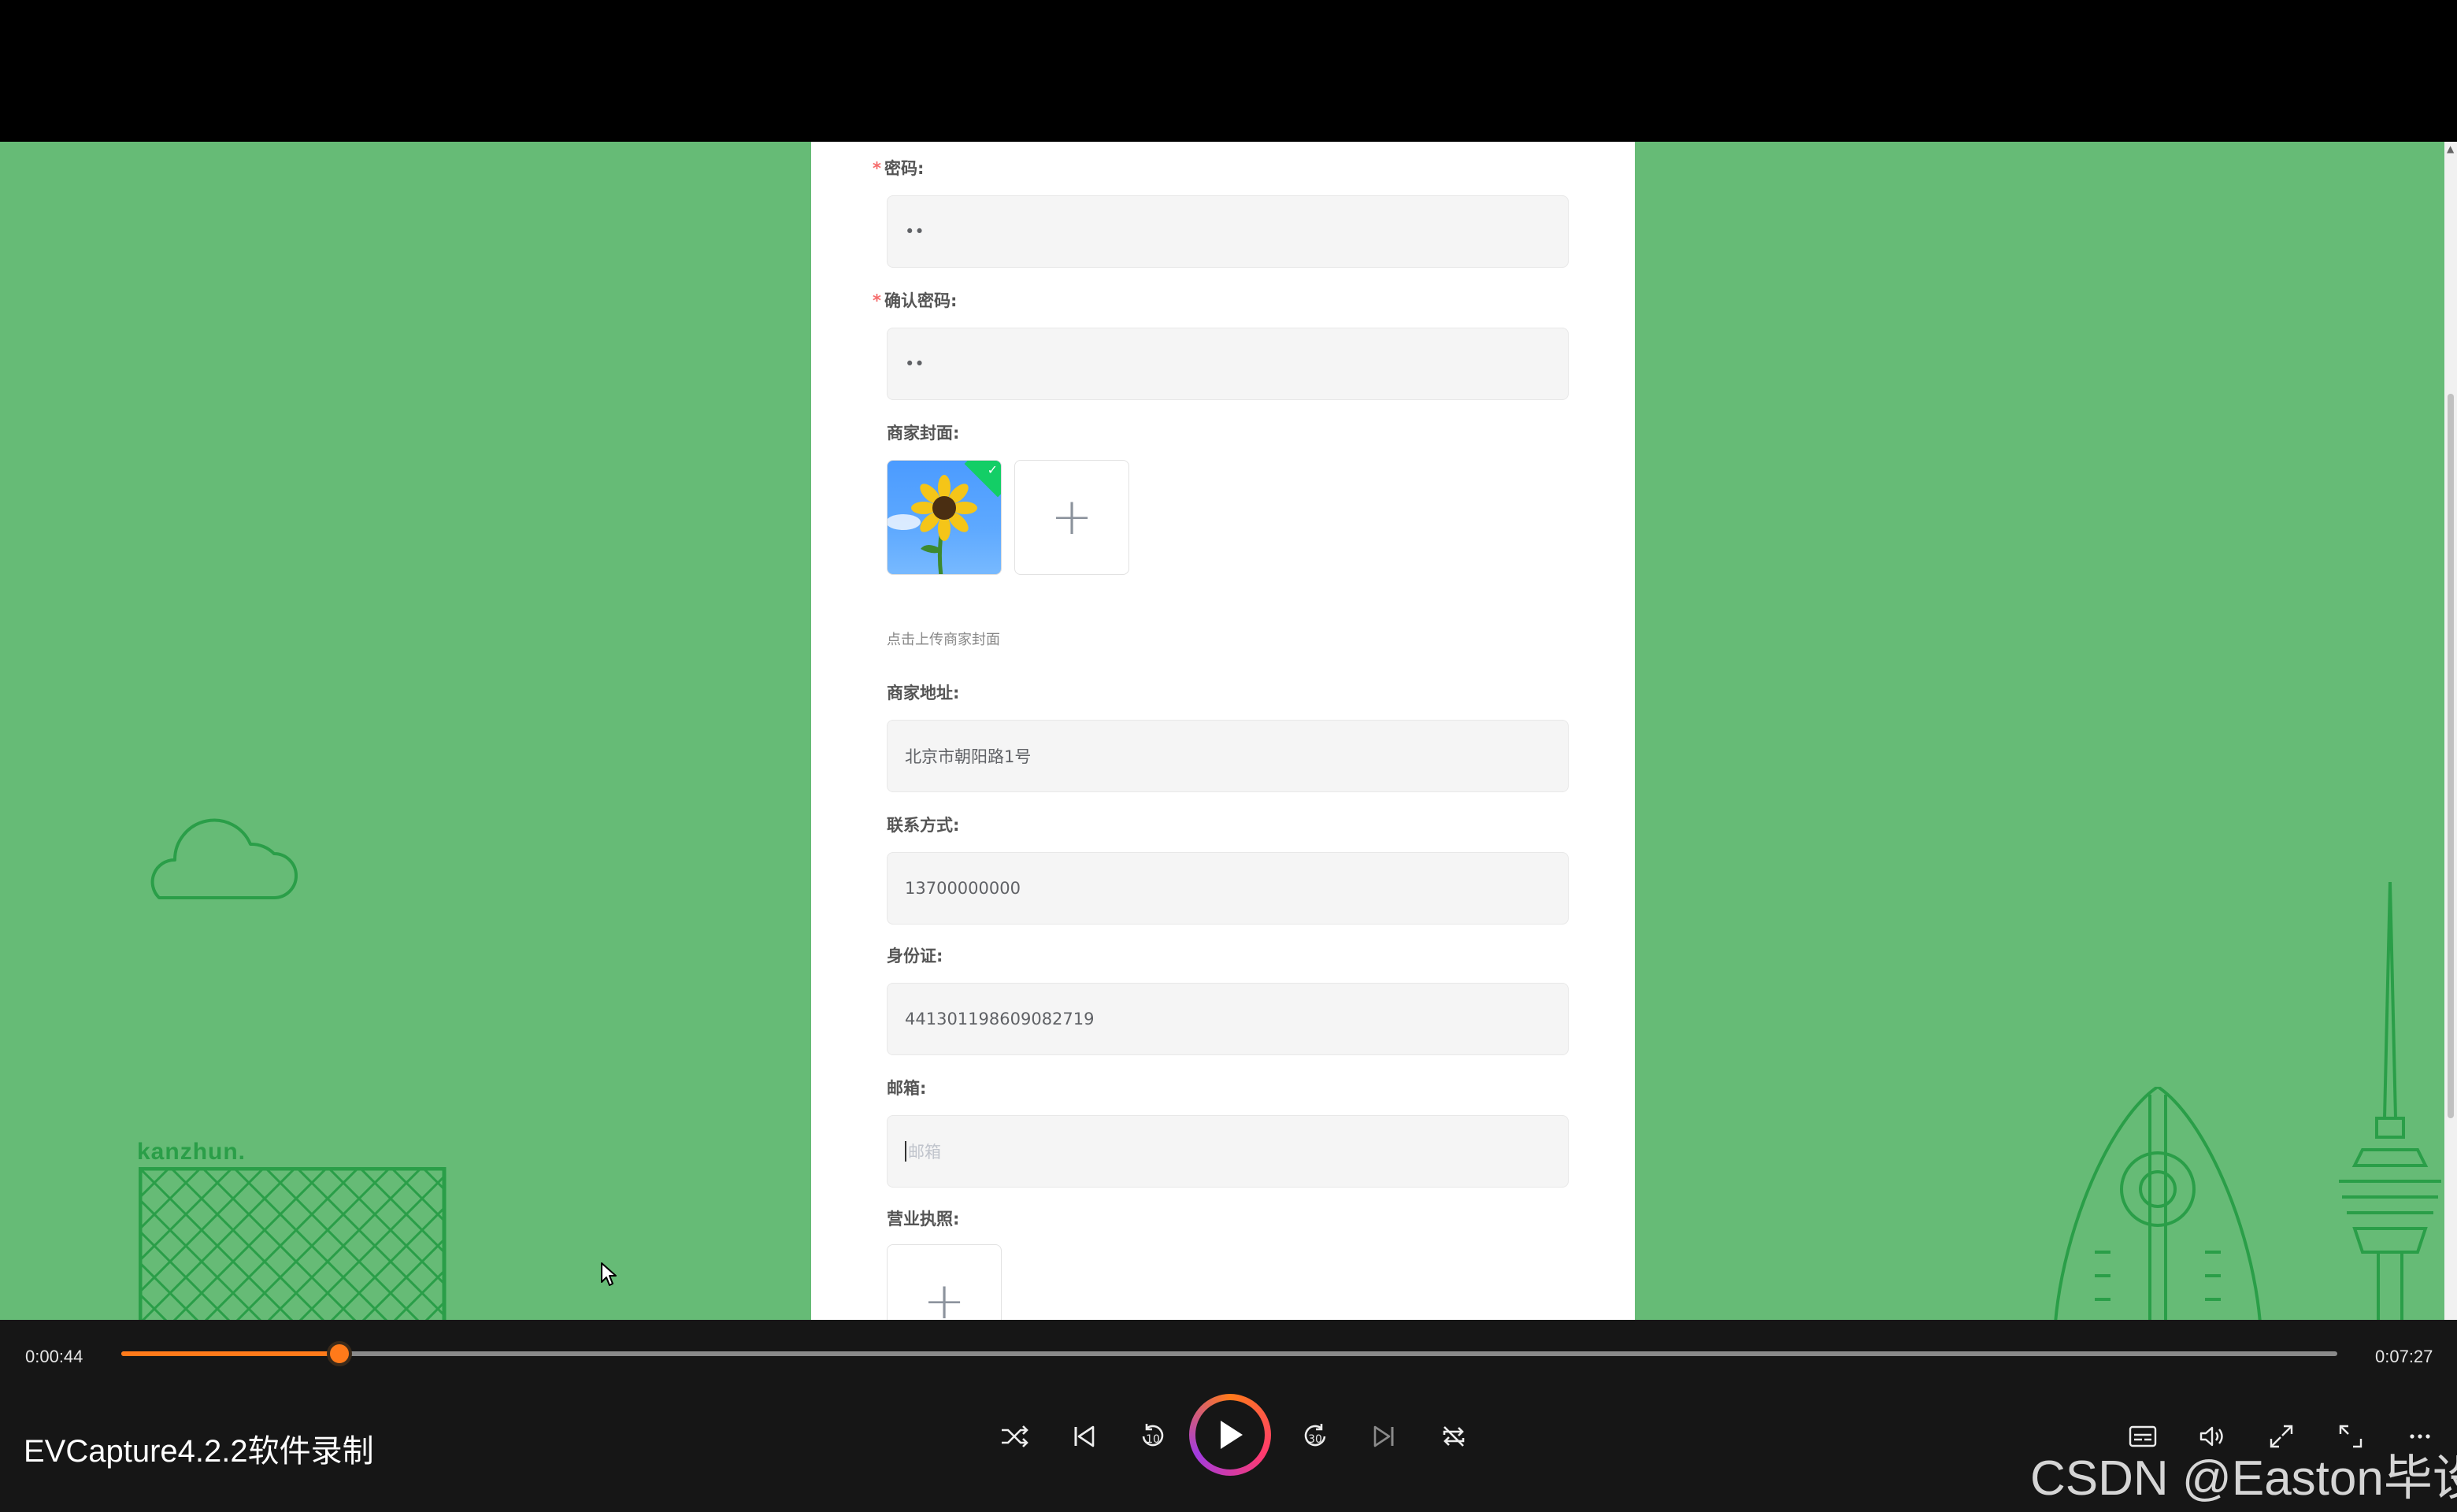  Describe the element at coordinates (923, 1219) in the screenshot. I see `license-label: 营业执照:` at that location.